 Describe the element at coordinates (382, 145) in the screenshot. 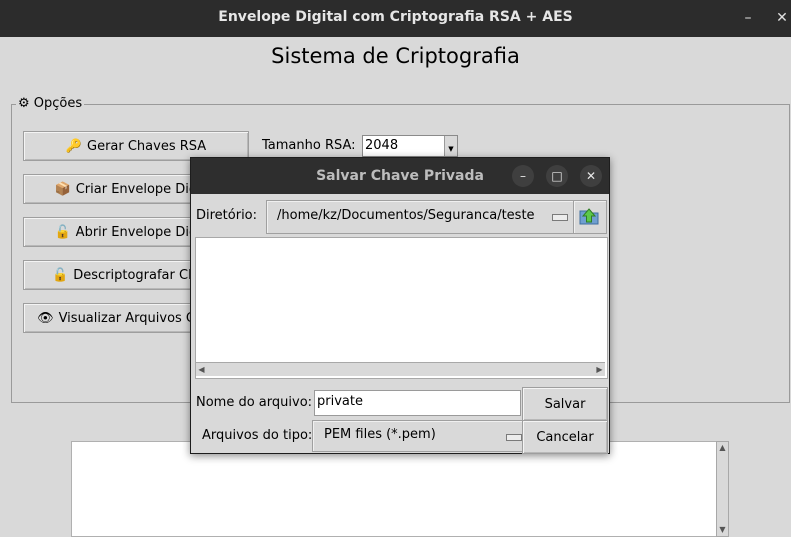

I see `rsa-size-value: 2048` at that location.